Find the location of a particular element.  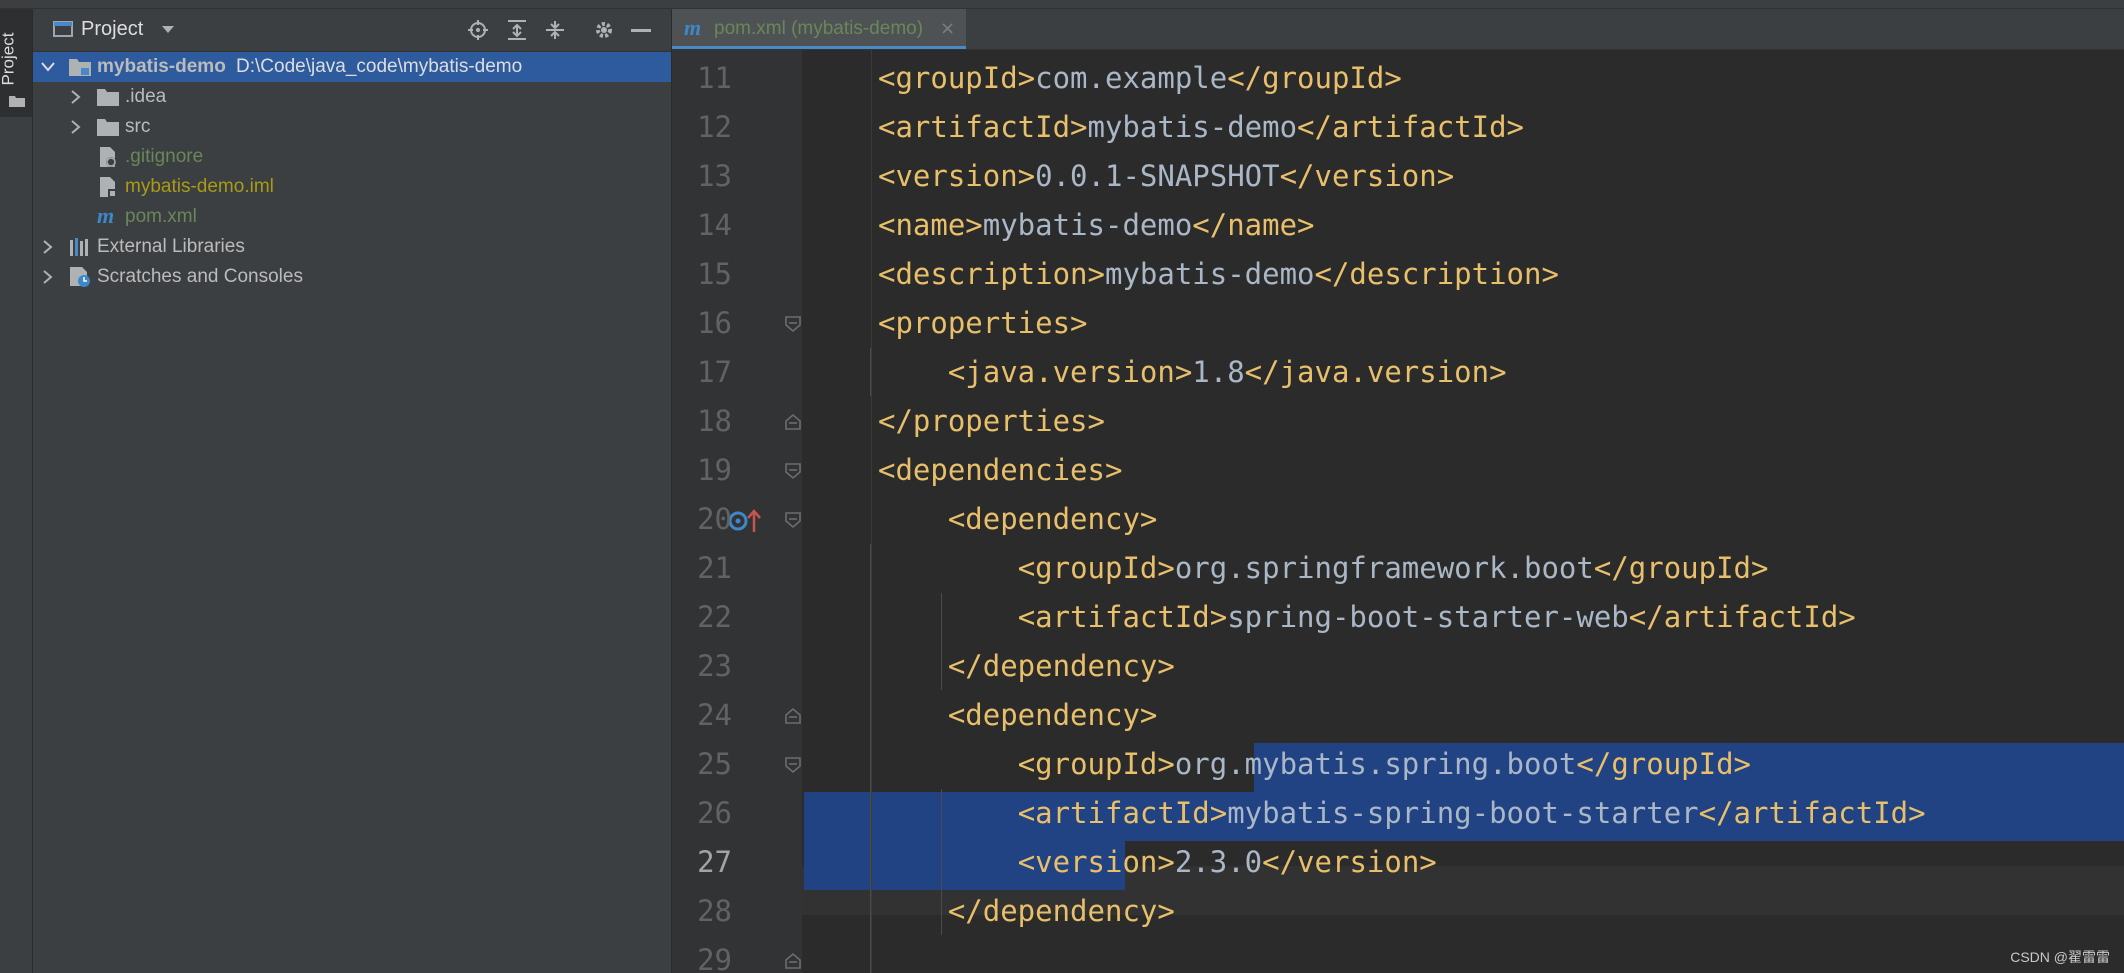

tree-path: D:\Code\java_code\mybatis-demo is located at coordinates (379, 66).